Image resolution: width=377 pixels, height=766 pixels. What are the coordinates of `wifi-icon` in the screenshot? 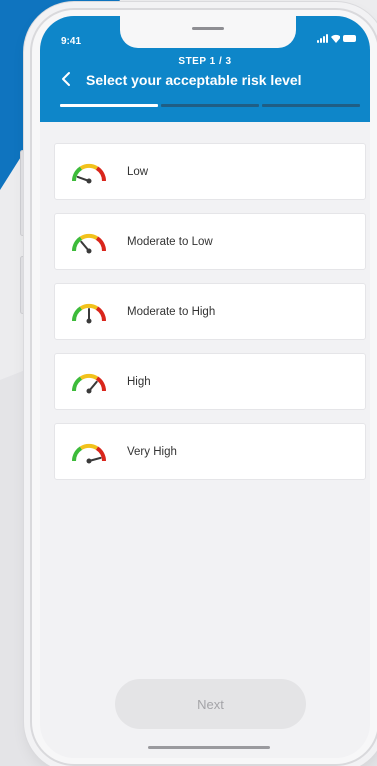 It's located at (335, 38).